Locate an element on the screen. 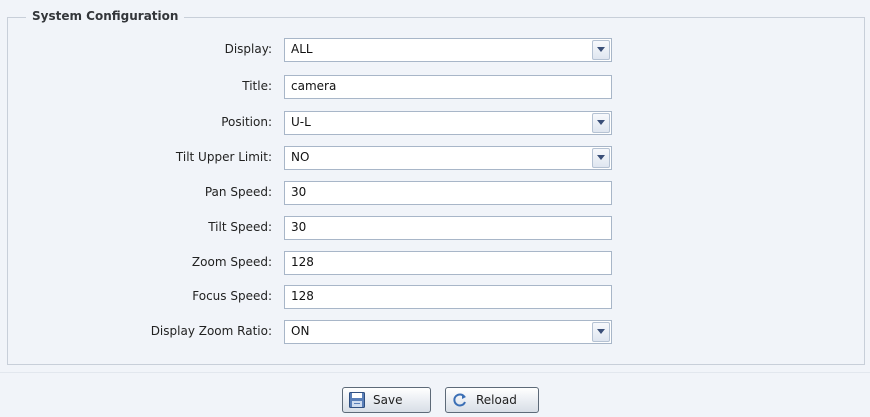  display-row: Display: ALL is located at coordinates (435, 50).